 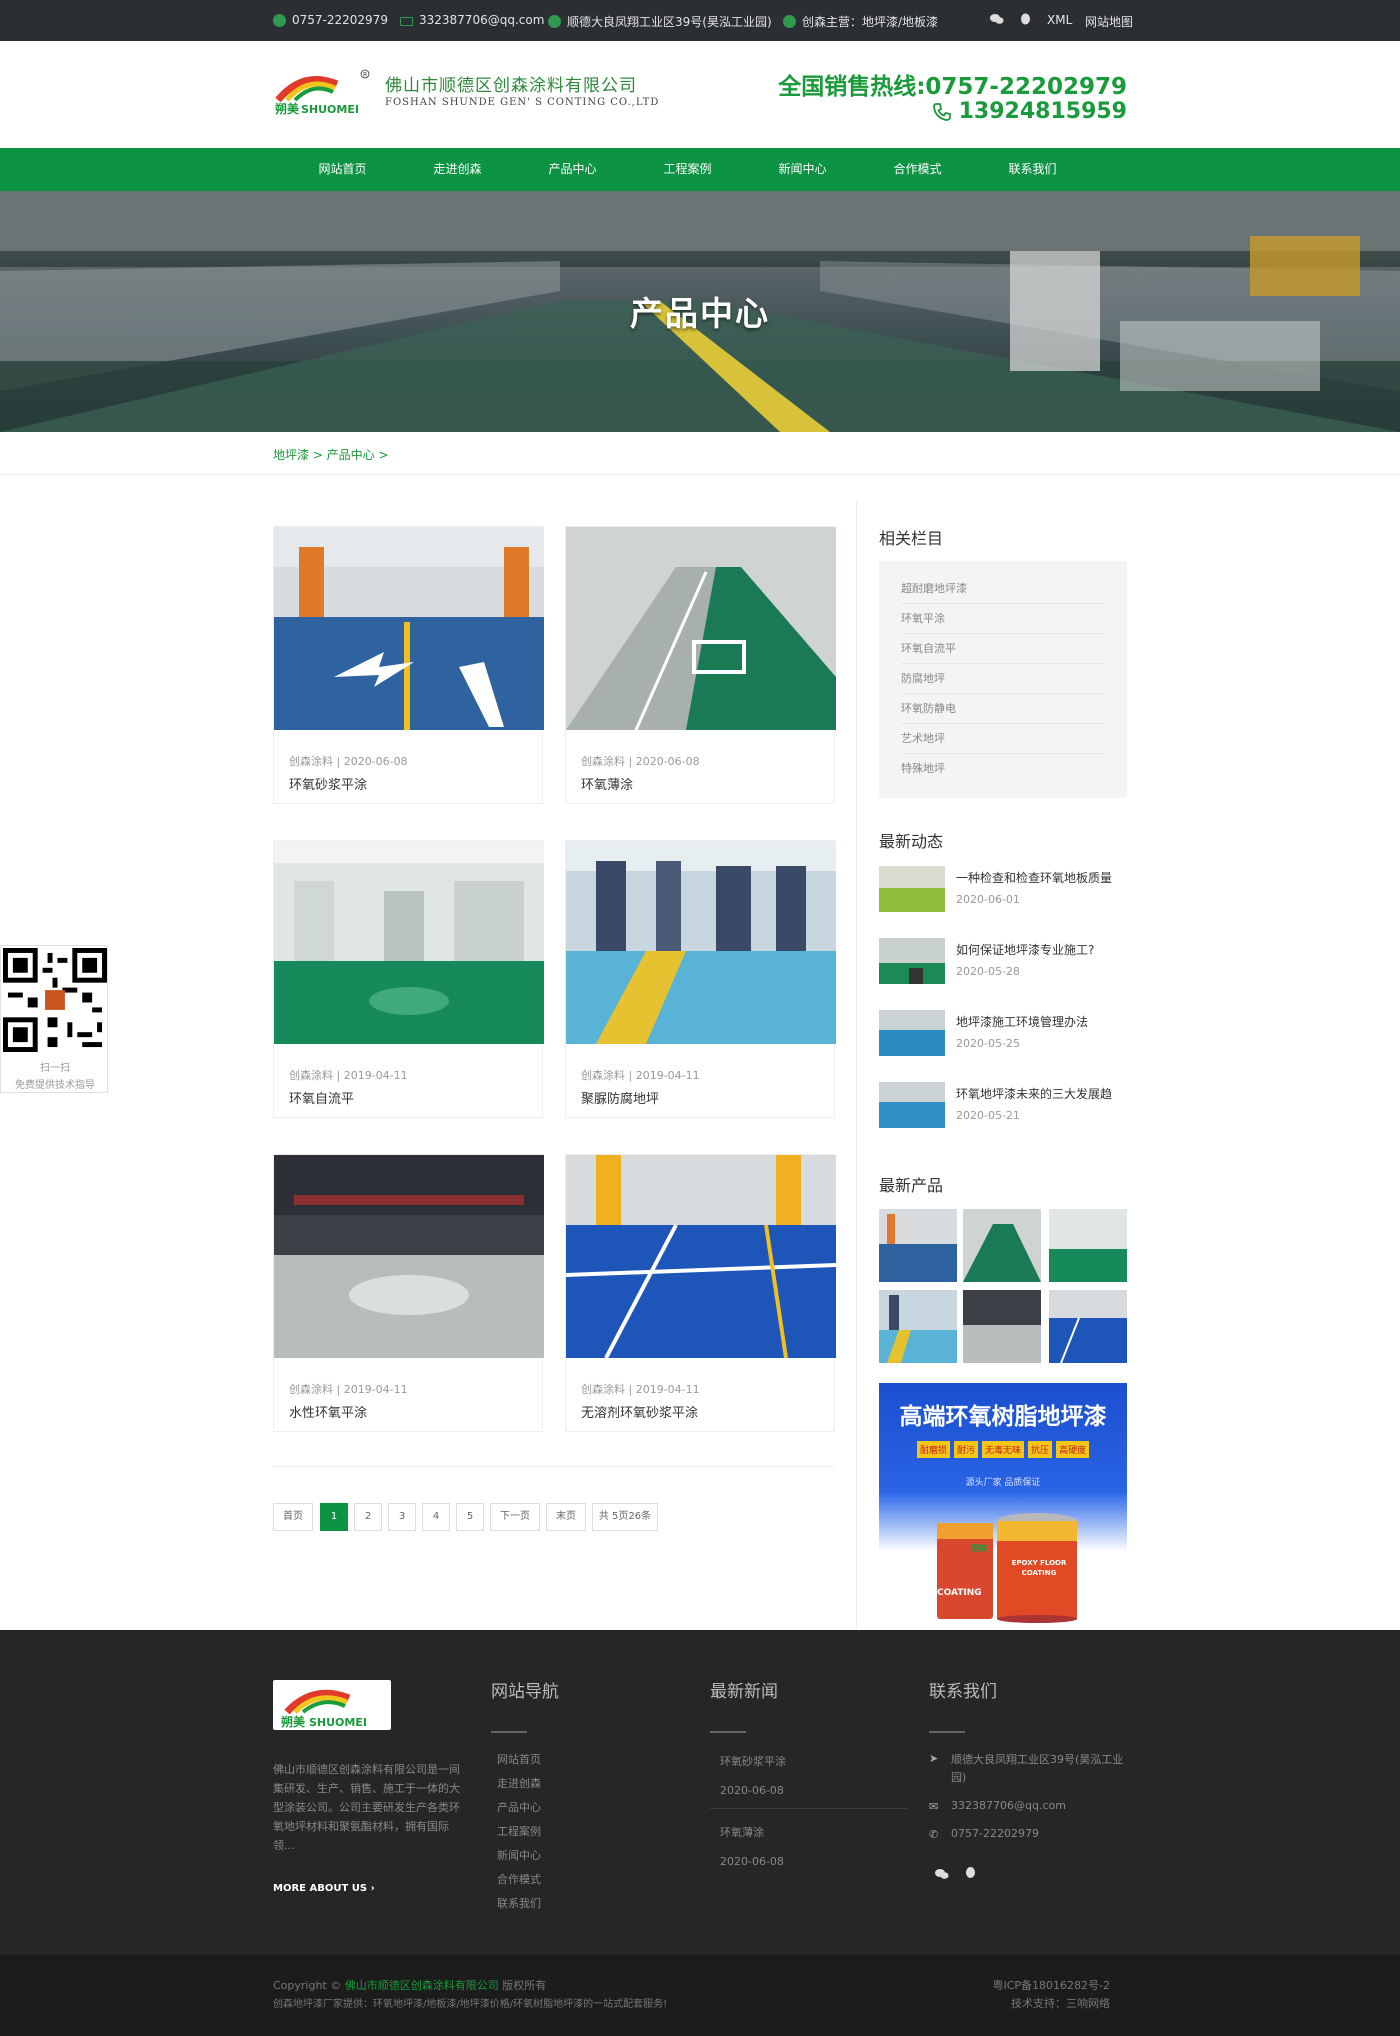 I want to click on footer-nav-item: 工程案例, so click(x=519, y=1831).